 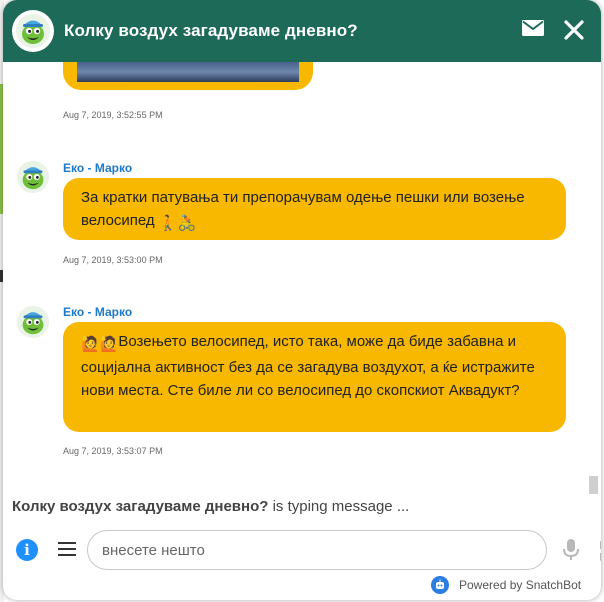 I want to click on message-timestamp: Aug 7, 2019, 3:53:07 PM, so click(x=113, y=451).